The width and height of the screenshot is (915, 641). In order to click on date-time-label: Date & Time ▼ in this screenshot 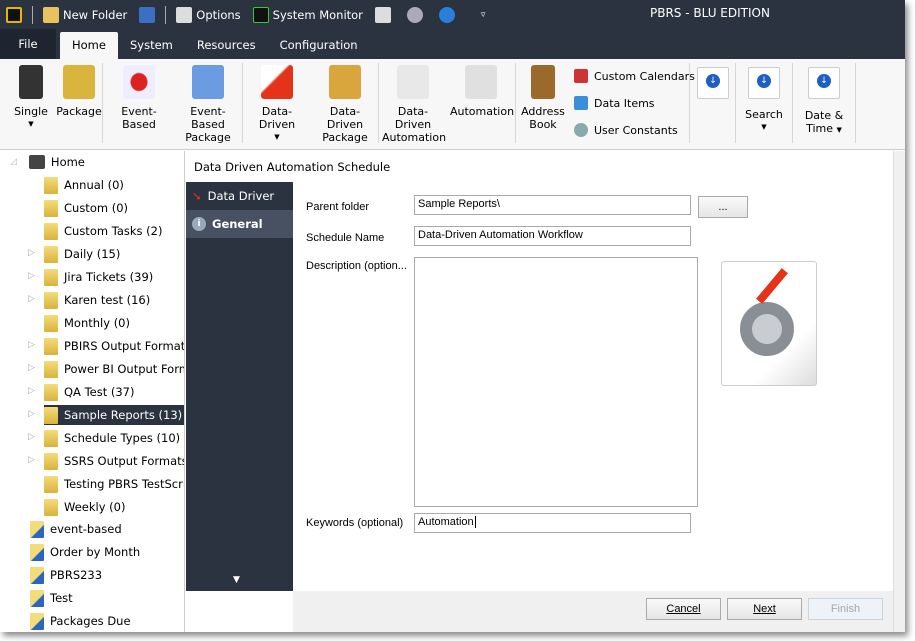, I will do `click(824, 123)`.